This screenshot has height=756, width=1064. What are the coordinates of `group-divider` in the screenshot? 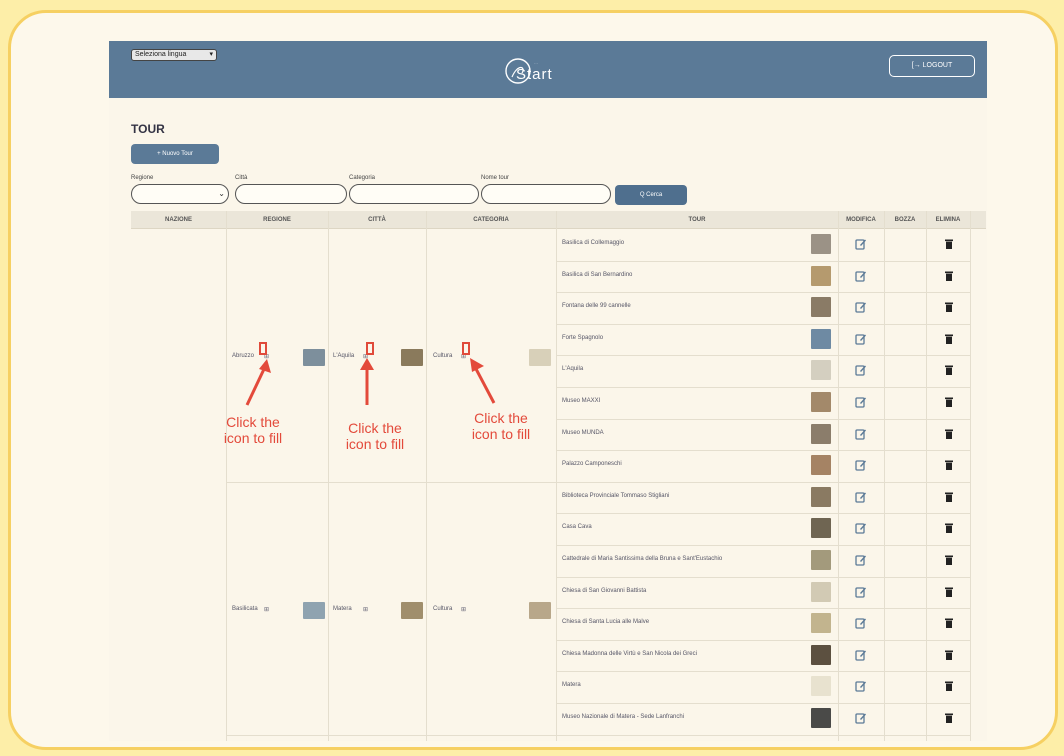 It's located at (391, 735).